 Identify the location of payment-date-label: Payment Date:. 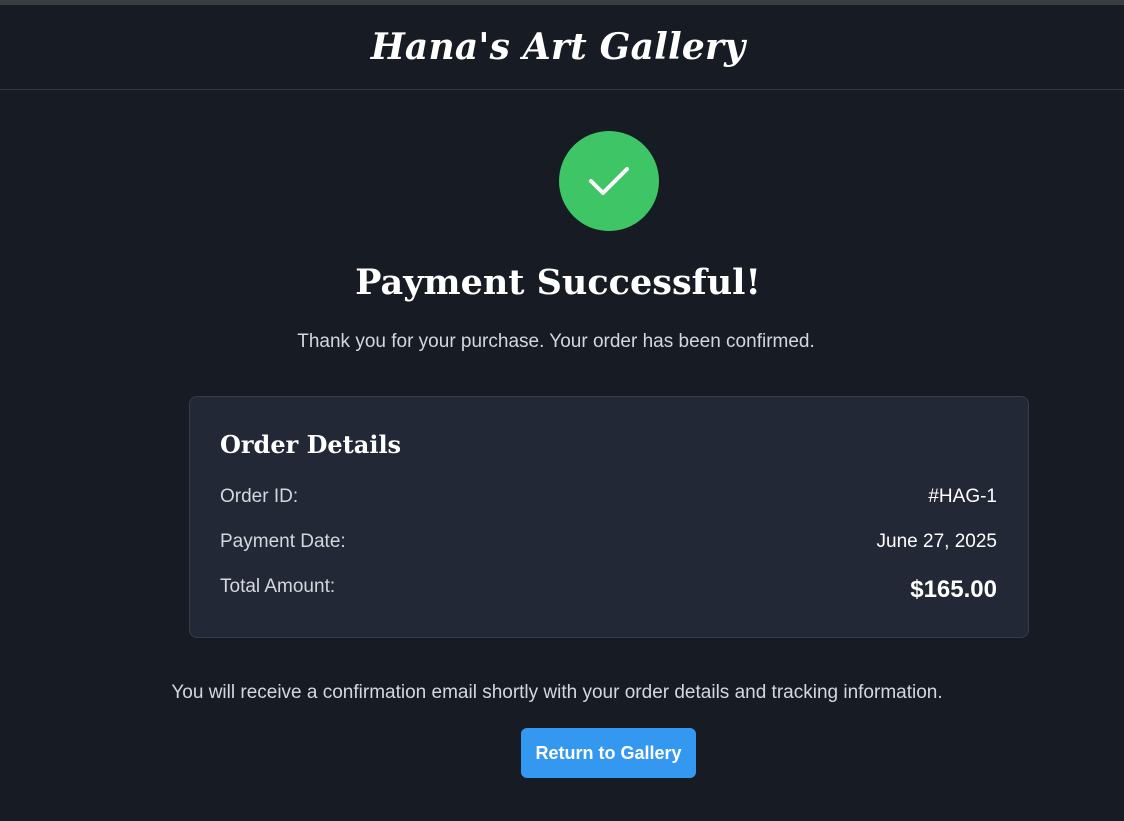
(283, 541).